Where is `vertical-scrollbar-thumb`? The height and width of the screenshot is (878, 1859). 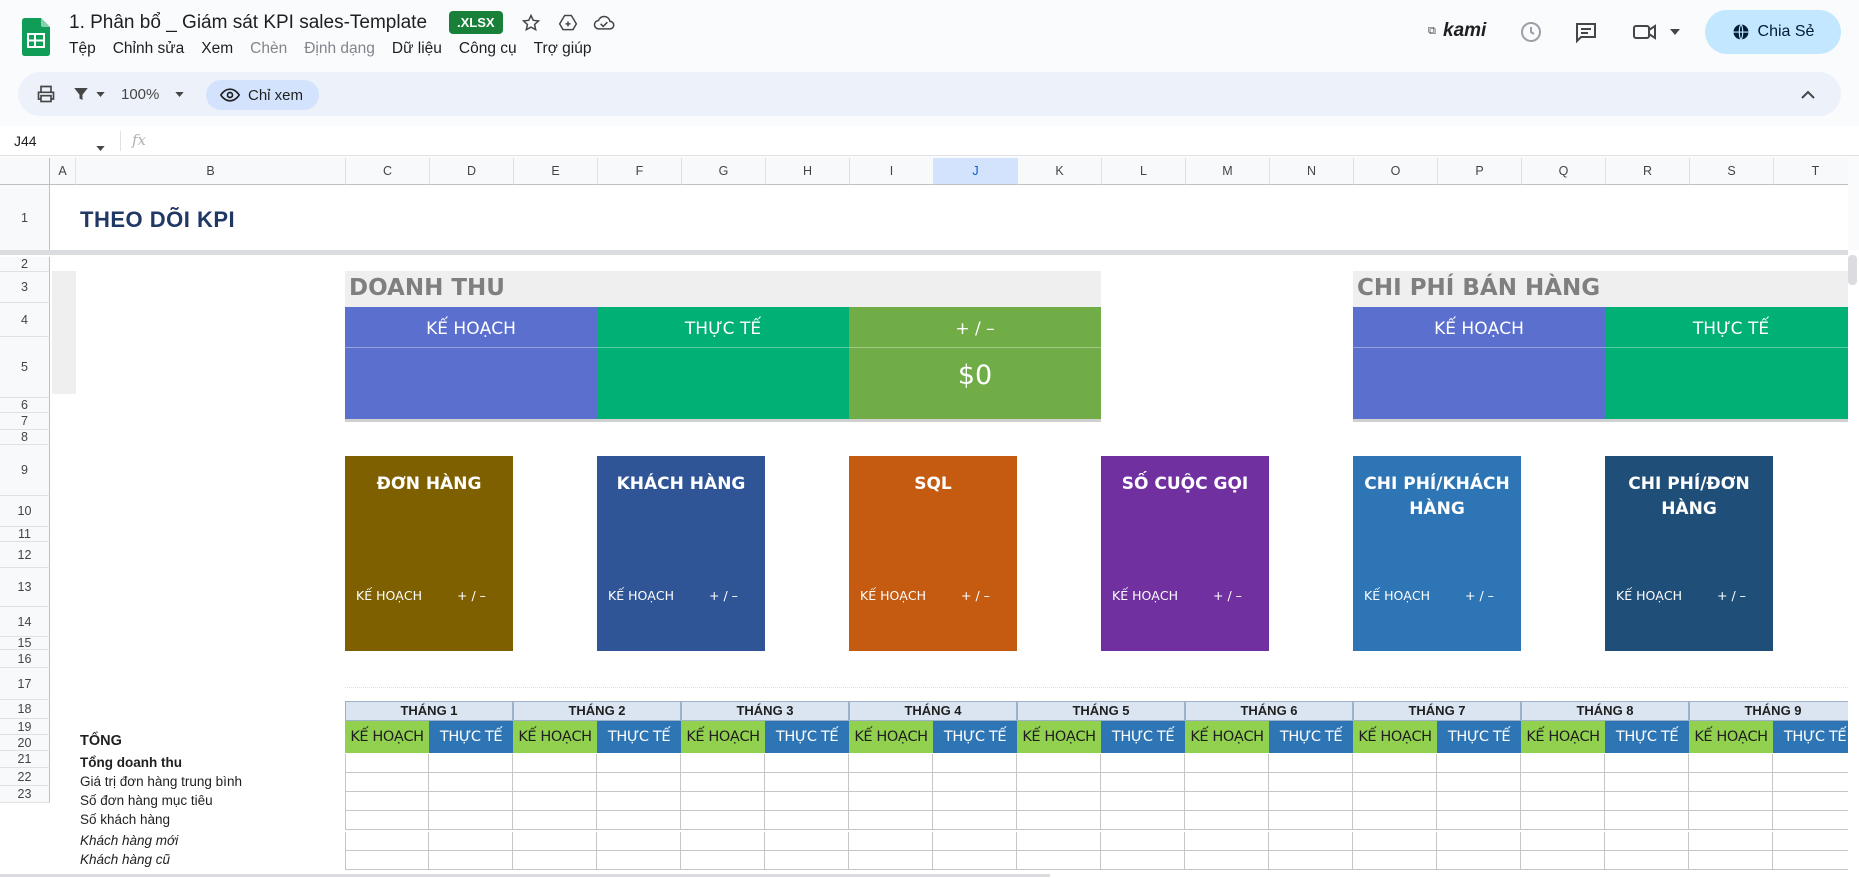 vertical-scrollbar-thumb is located at coordinates (1852, 270).